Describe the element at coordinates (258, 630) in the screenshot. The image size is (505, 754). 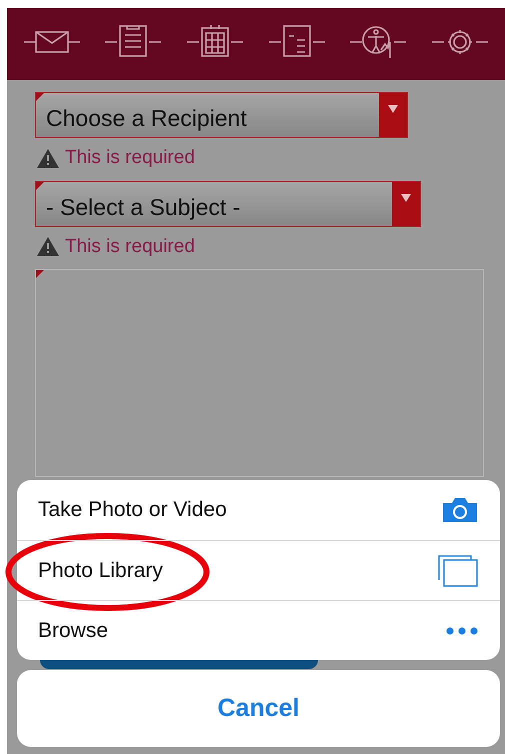
I see `menu-item: Browse` at that location.